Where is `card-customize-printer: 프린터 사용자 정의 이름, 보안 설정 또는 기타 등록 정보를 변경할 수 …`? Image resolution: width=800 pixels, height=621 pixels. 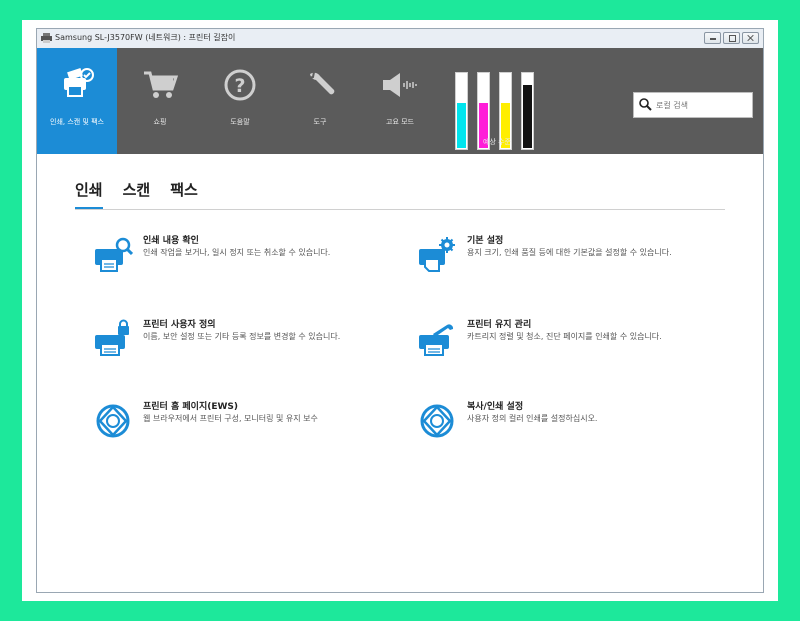 card-customize-printer: 프린터 사용자 정의 이름, 보안 설정 또는 기타 등록 정보를 변경할 수 … is located at coordinates (238, 347).